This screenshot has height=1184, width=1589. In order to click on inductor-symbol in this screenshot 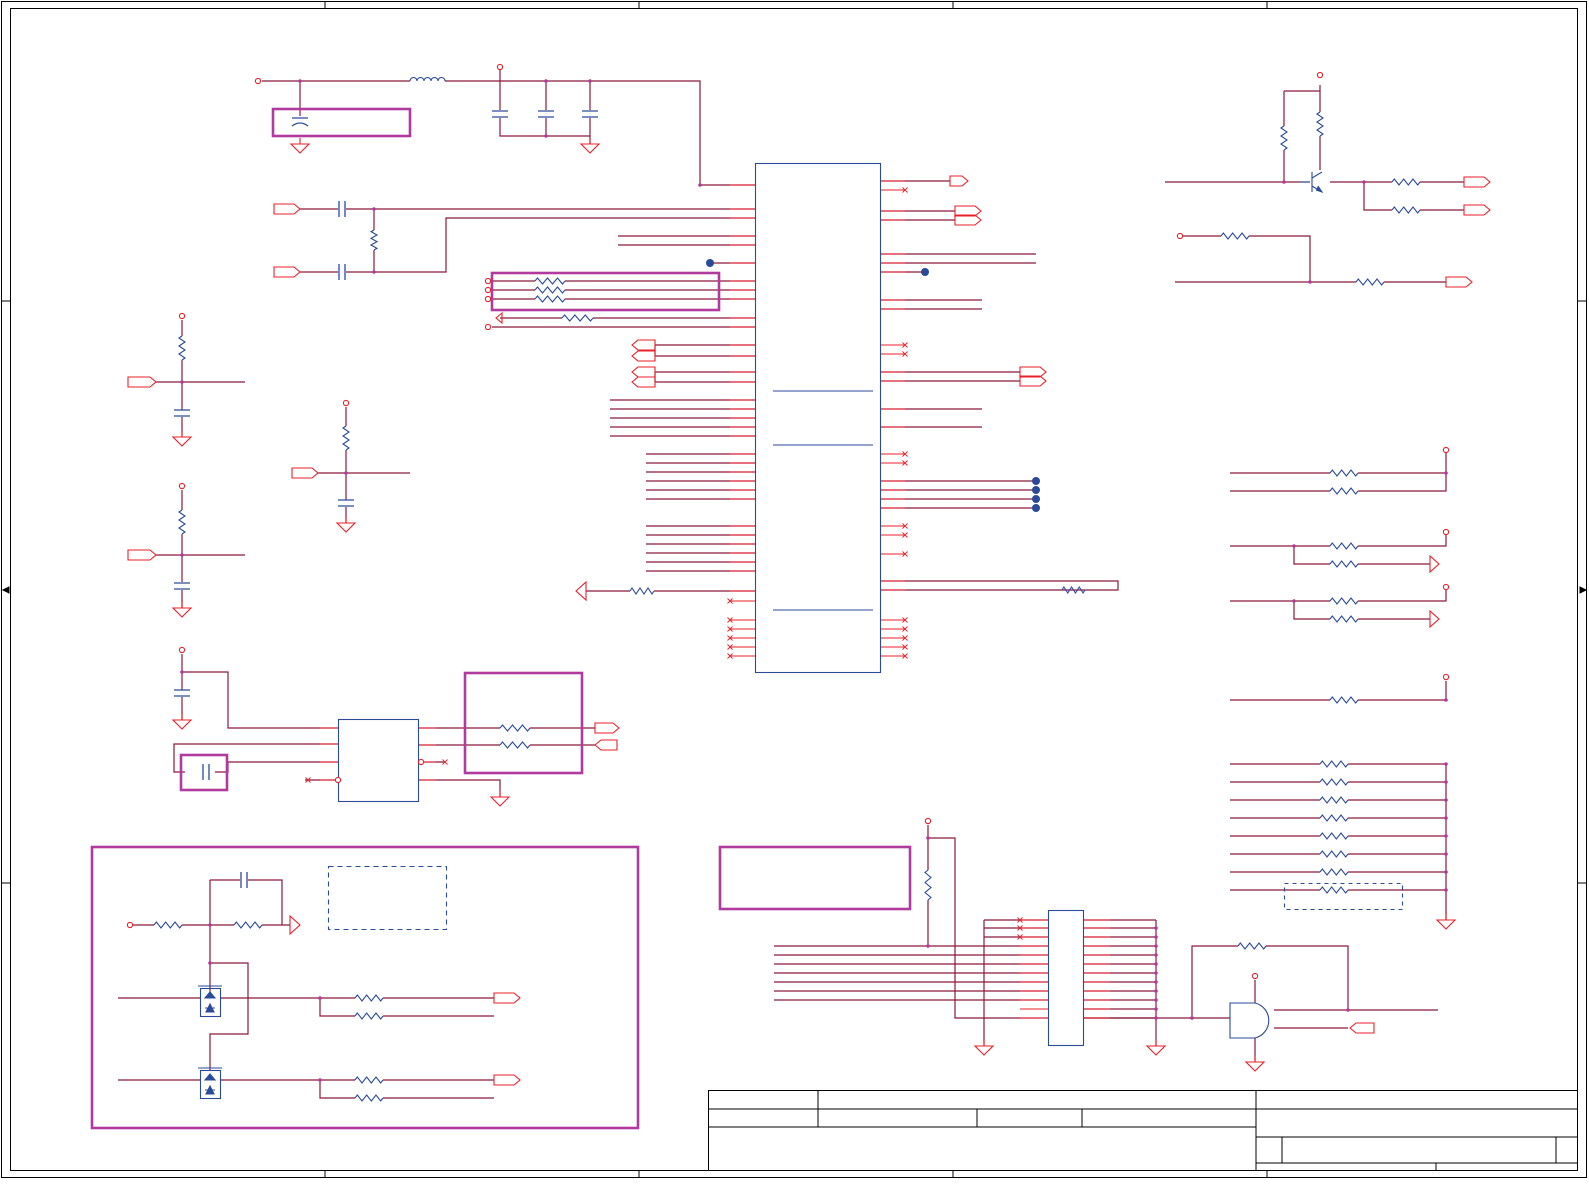, I will do `click(427, 79)`.